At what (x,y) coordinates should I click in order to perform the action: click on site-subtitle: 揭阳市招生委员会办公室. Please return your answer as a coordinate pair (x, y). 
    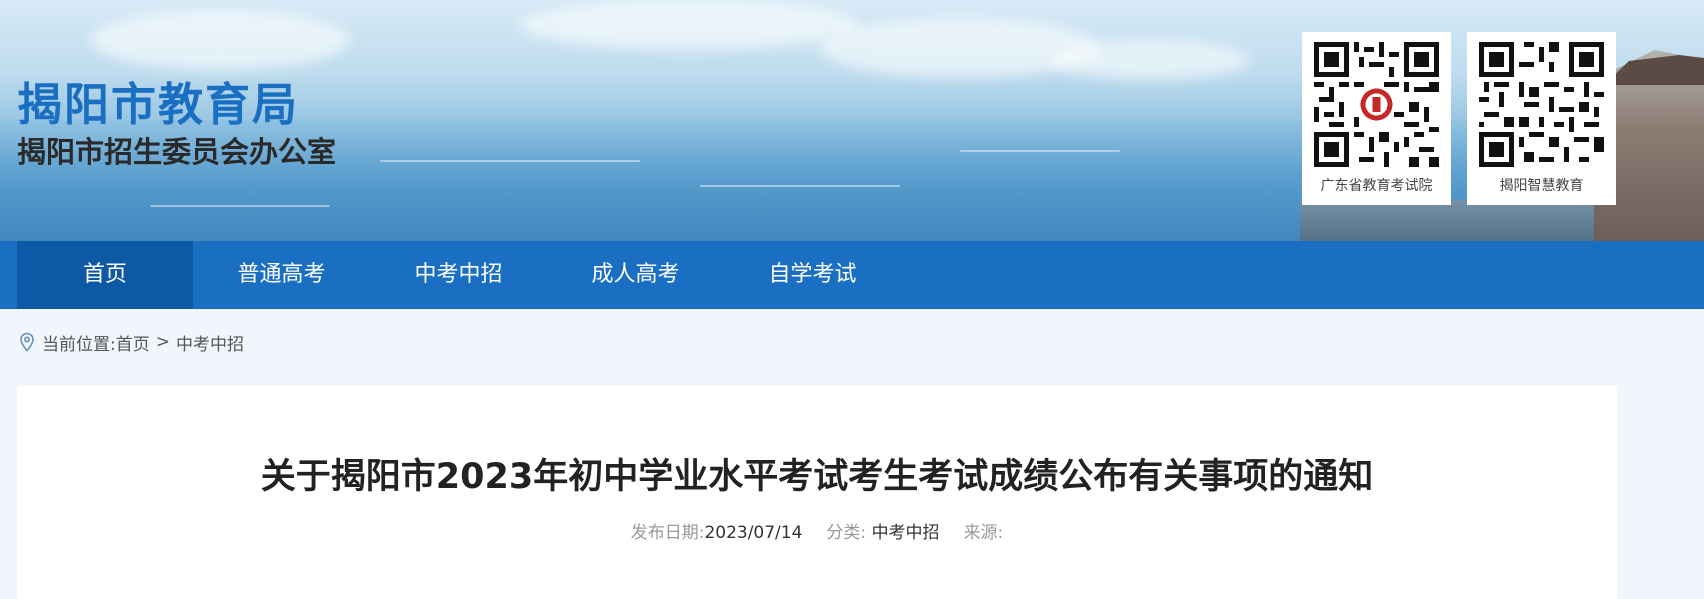
    Looking at the image, I should click on (177, 152).